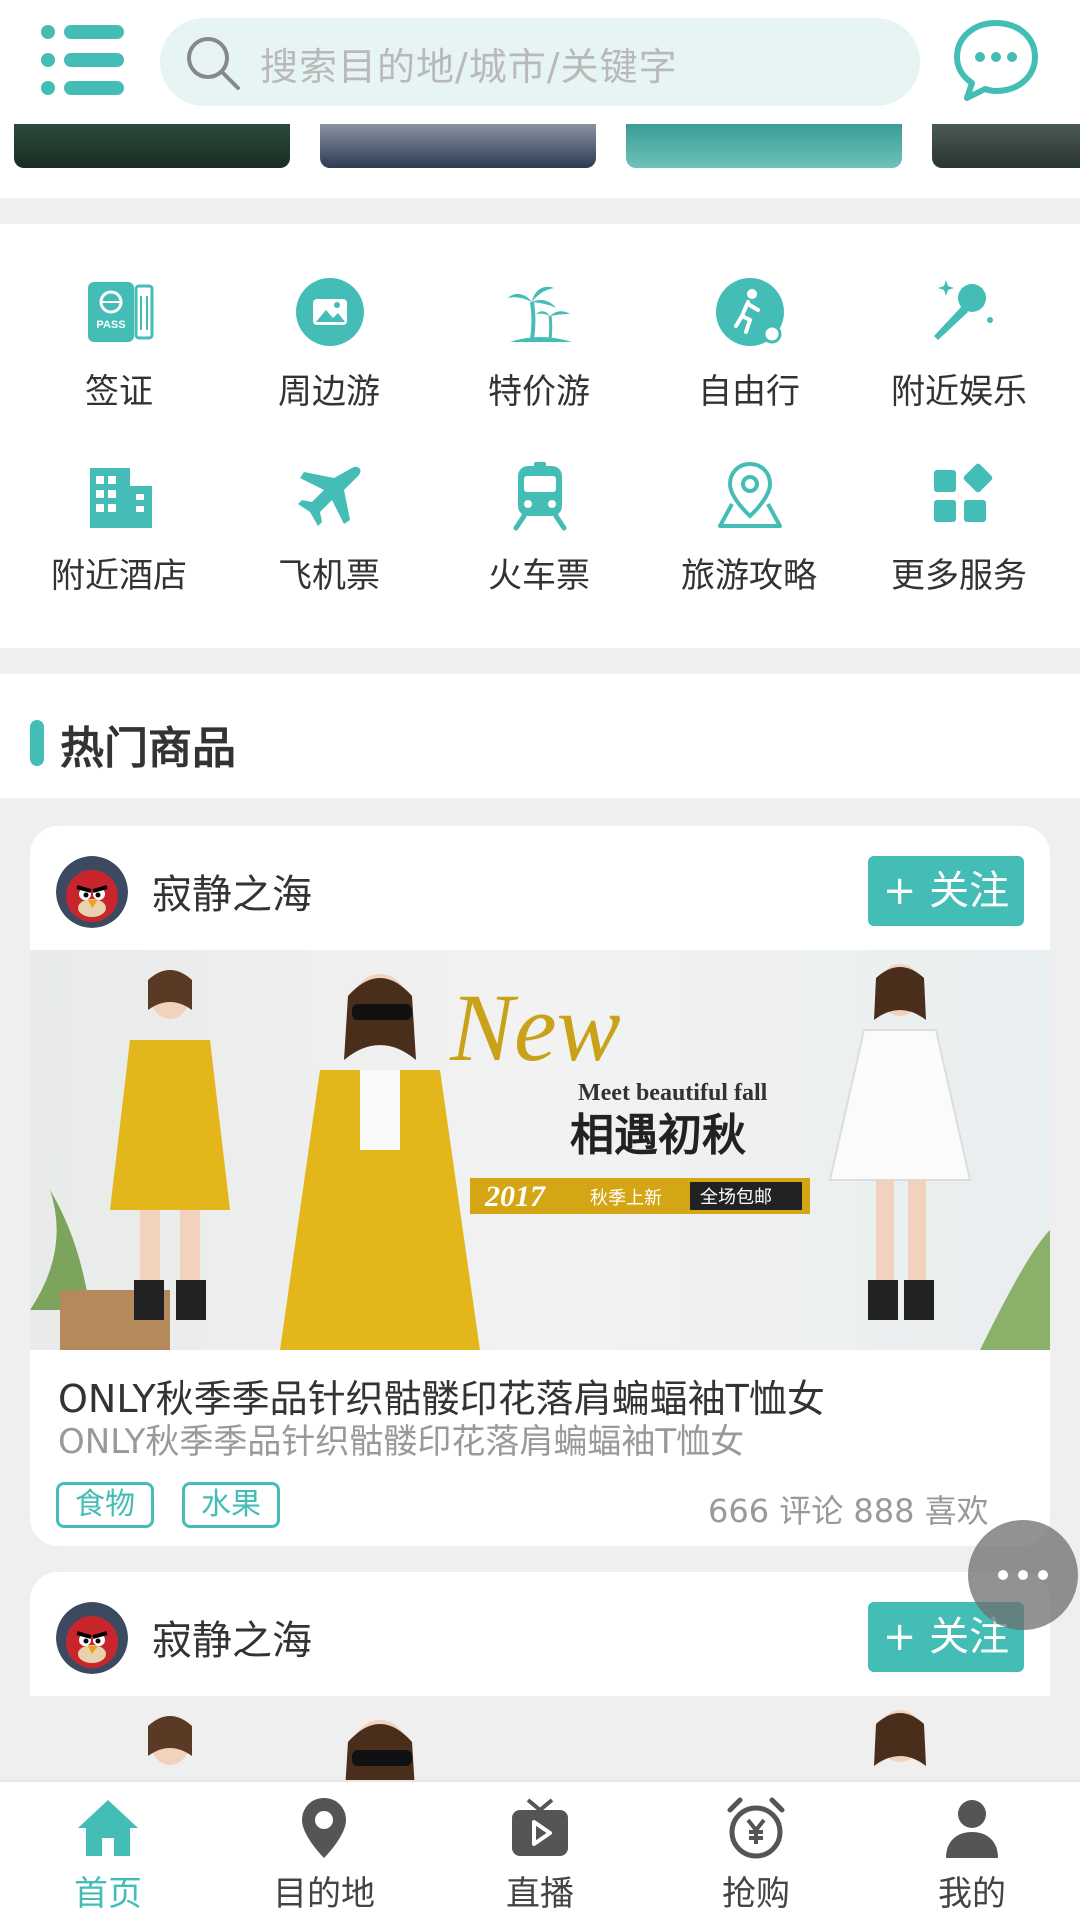 This screenshot has width=1080, height=1920. What do you see at coordinates (540, 736) in the screenshot?
I see `hot-products-header: 热门商品` at bounding box center [540, 736].